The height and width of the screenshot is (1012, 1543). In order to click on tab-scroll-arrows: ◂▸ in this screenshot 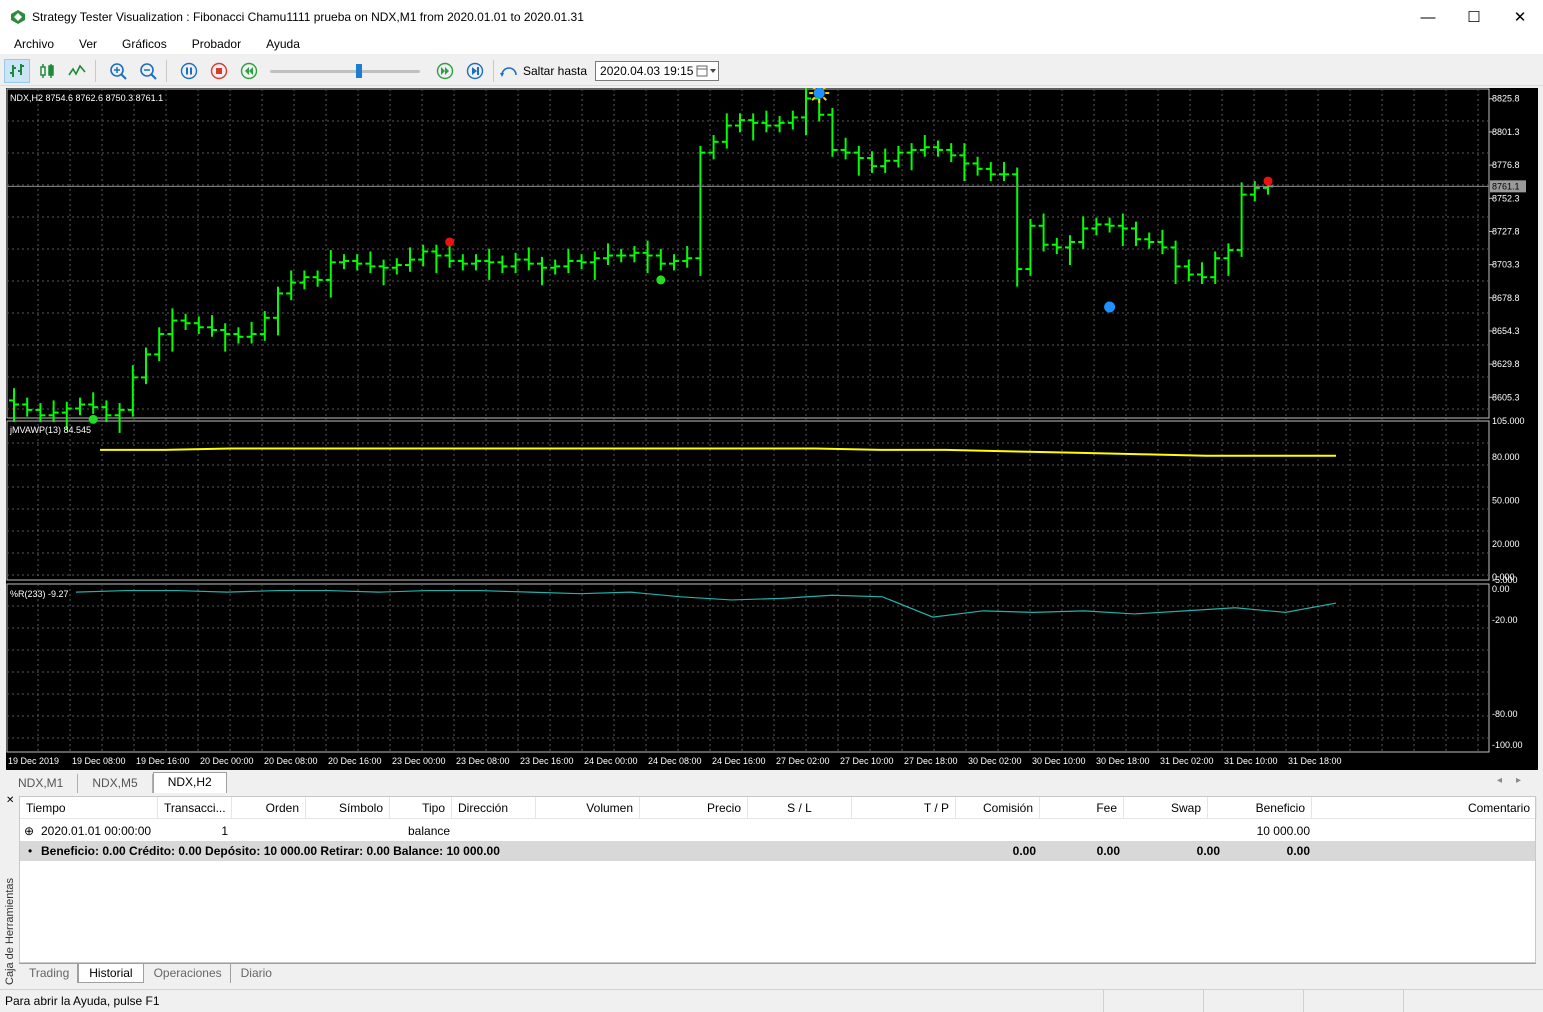, I will do `click(1516, 780)`.